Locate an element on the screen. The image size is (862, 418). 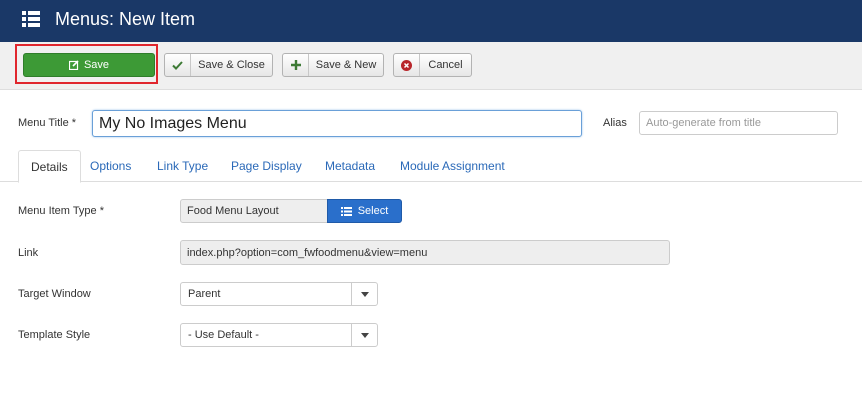
page-title: Menus: New Item is located at coordinates (125, 19).